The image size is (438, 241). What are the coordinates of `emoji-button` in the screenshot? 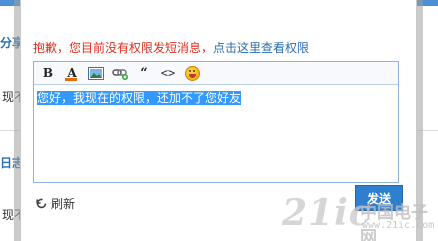 It's located at (192, 73).